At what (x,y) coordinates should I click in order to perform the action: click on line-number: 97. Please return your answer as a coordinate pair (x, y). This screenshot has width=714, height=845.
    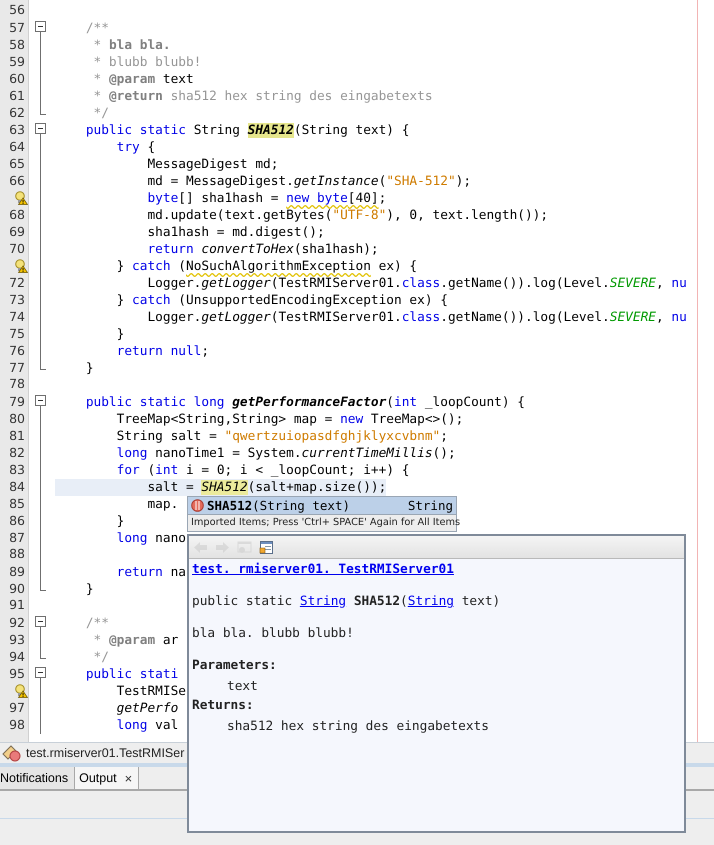
    Looking at the image, I should click on (17, 707).